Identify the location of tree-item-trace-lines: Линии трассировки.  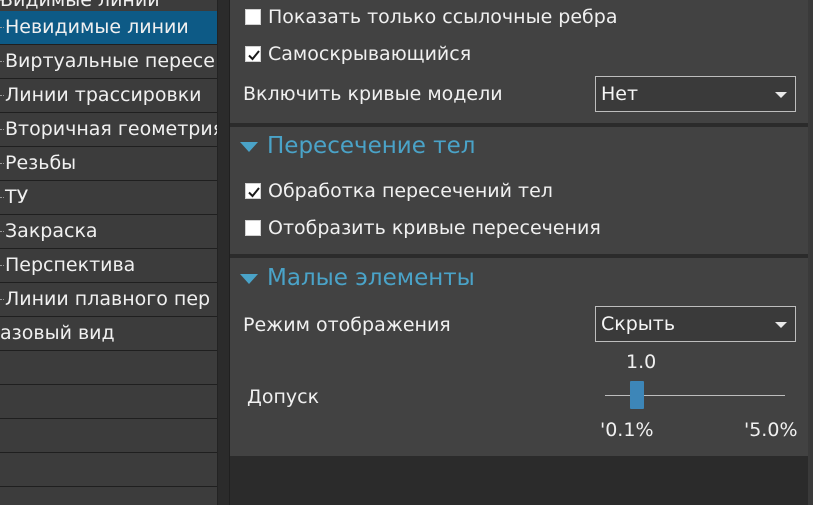
(108, 96).